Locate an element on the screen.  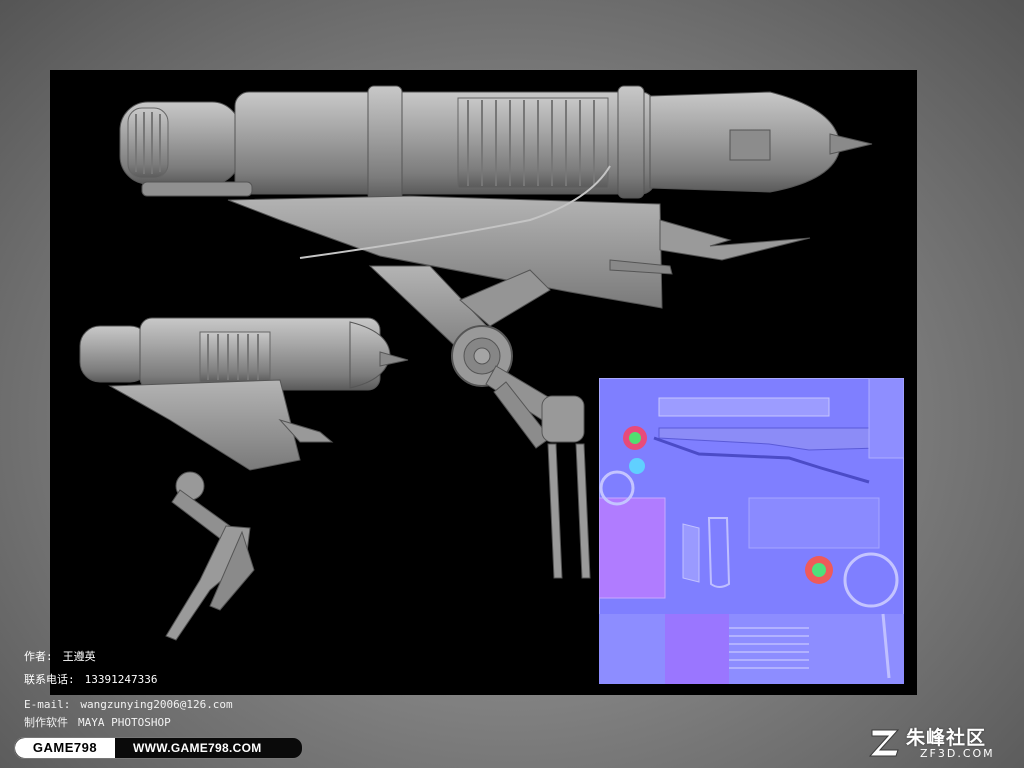
normal-map-image is located at coordinates (751, 531).